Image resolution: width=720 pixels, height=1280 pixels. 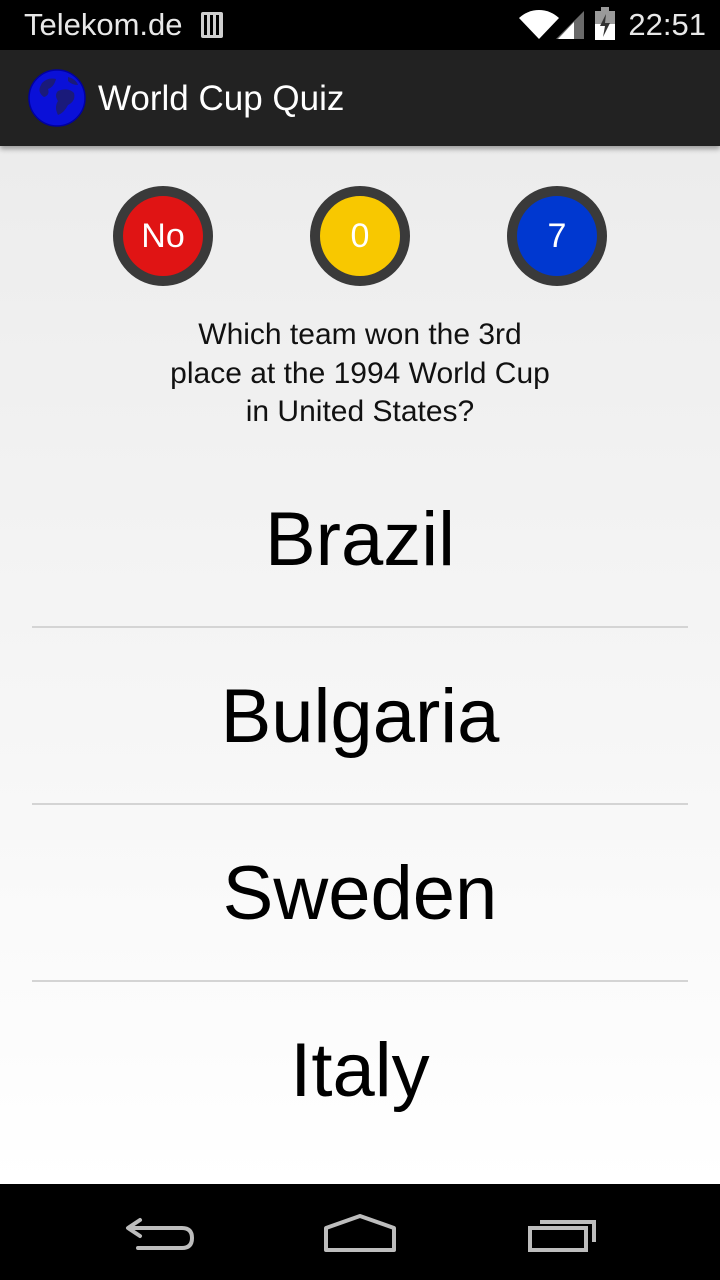 I want to click on score-badge: 0, so click(x=360, y=236).